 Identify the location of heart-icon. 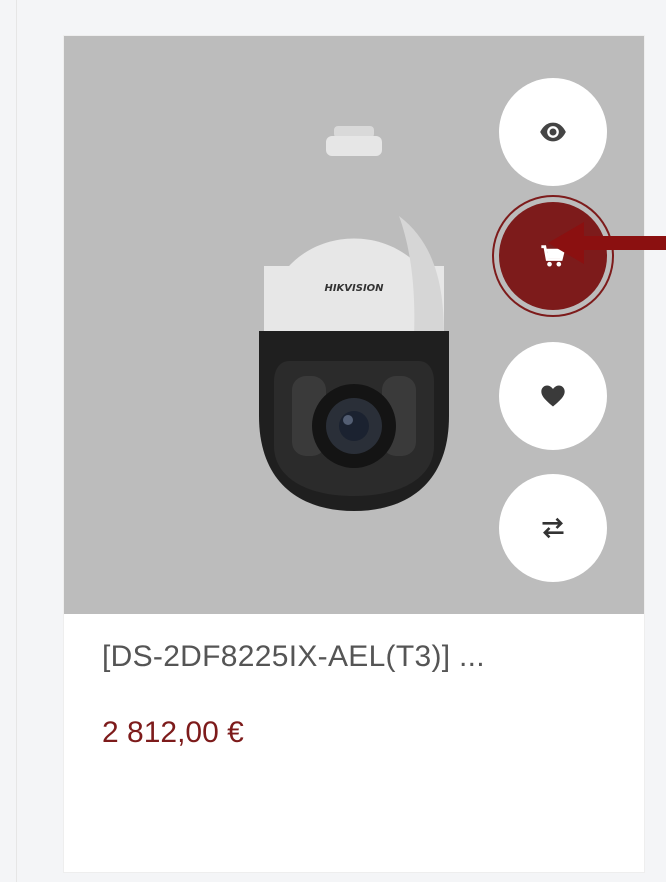
(553, 396).